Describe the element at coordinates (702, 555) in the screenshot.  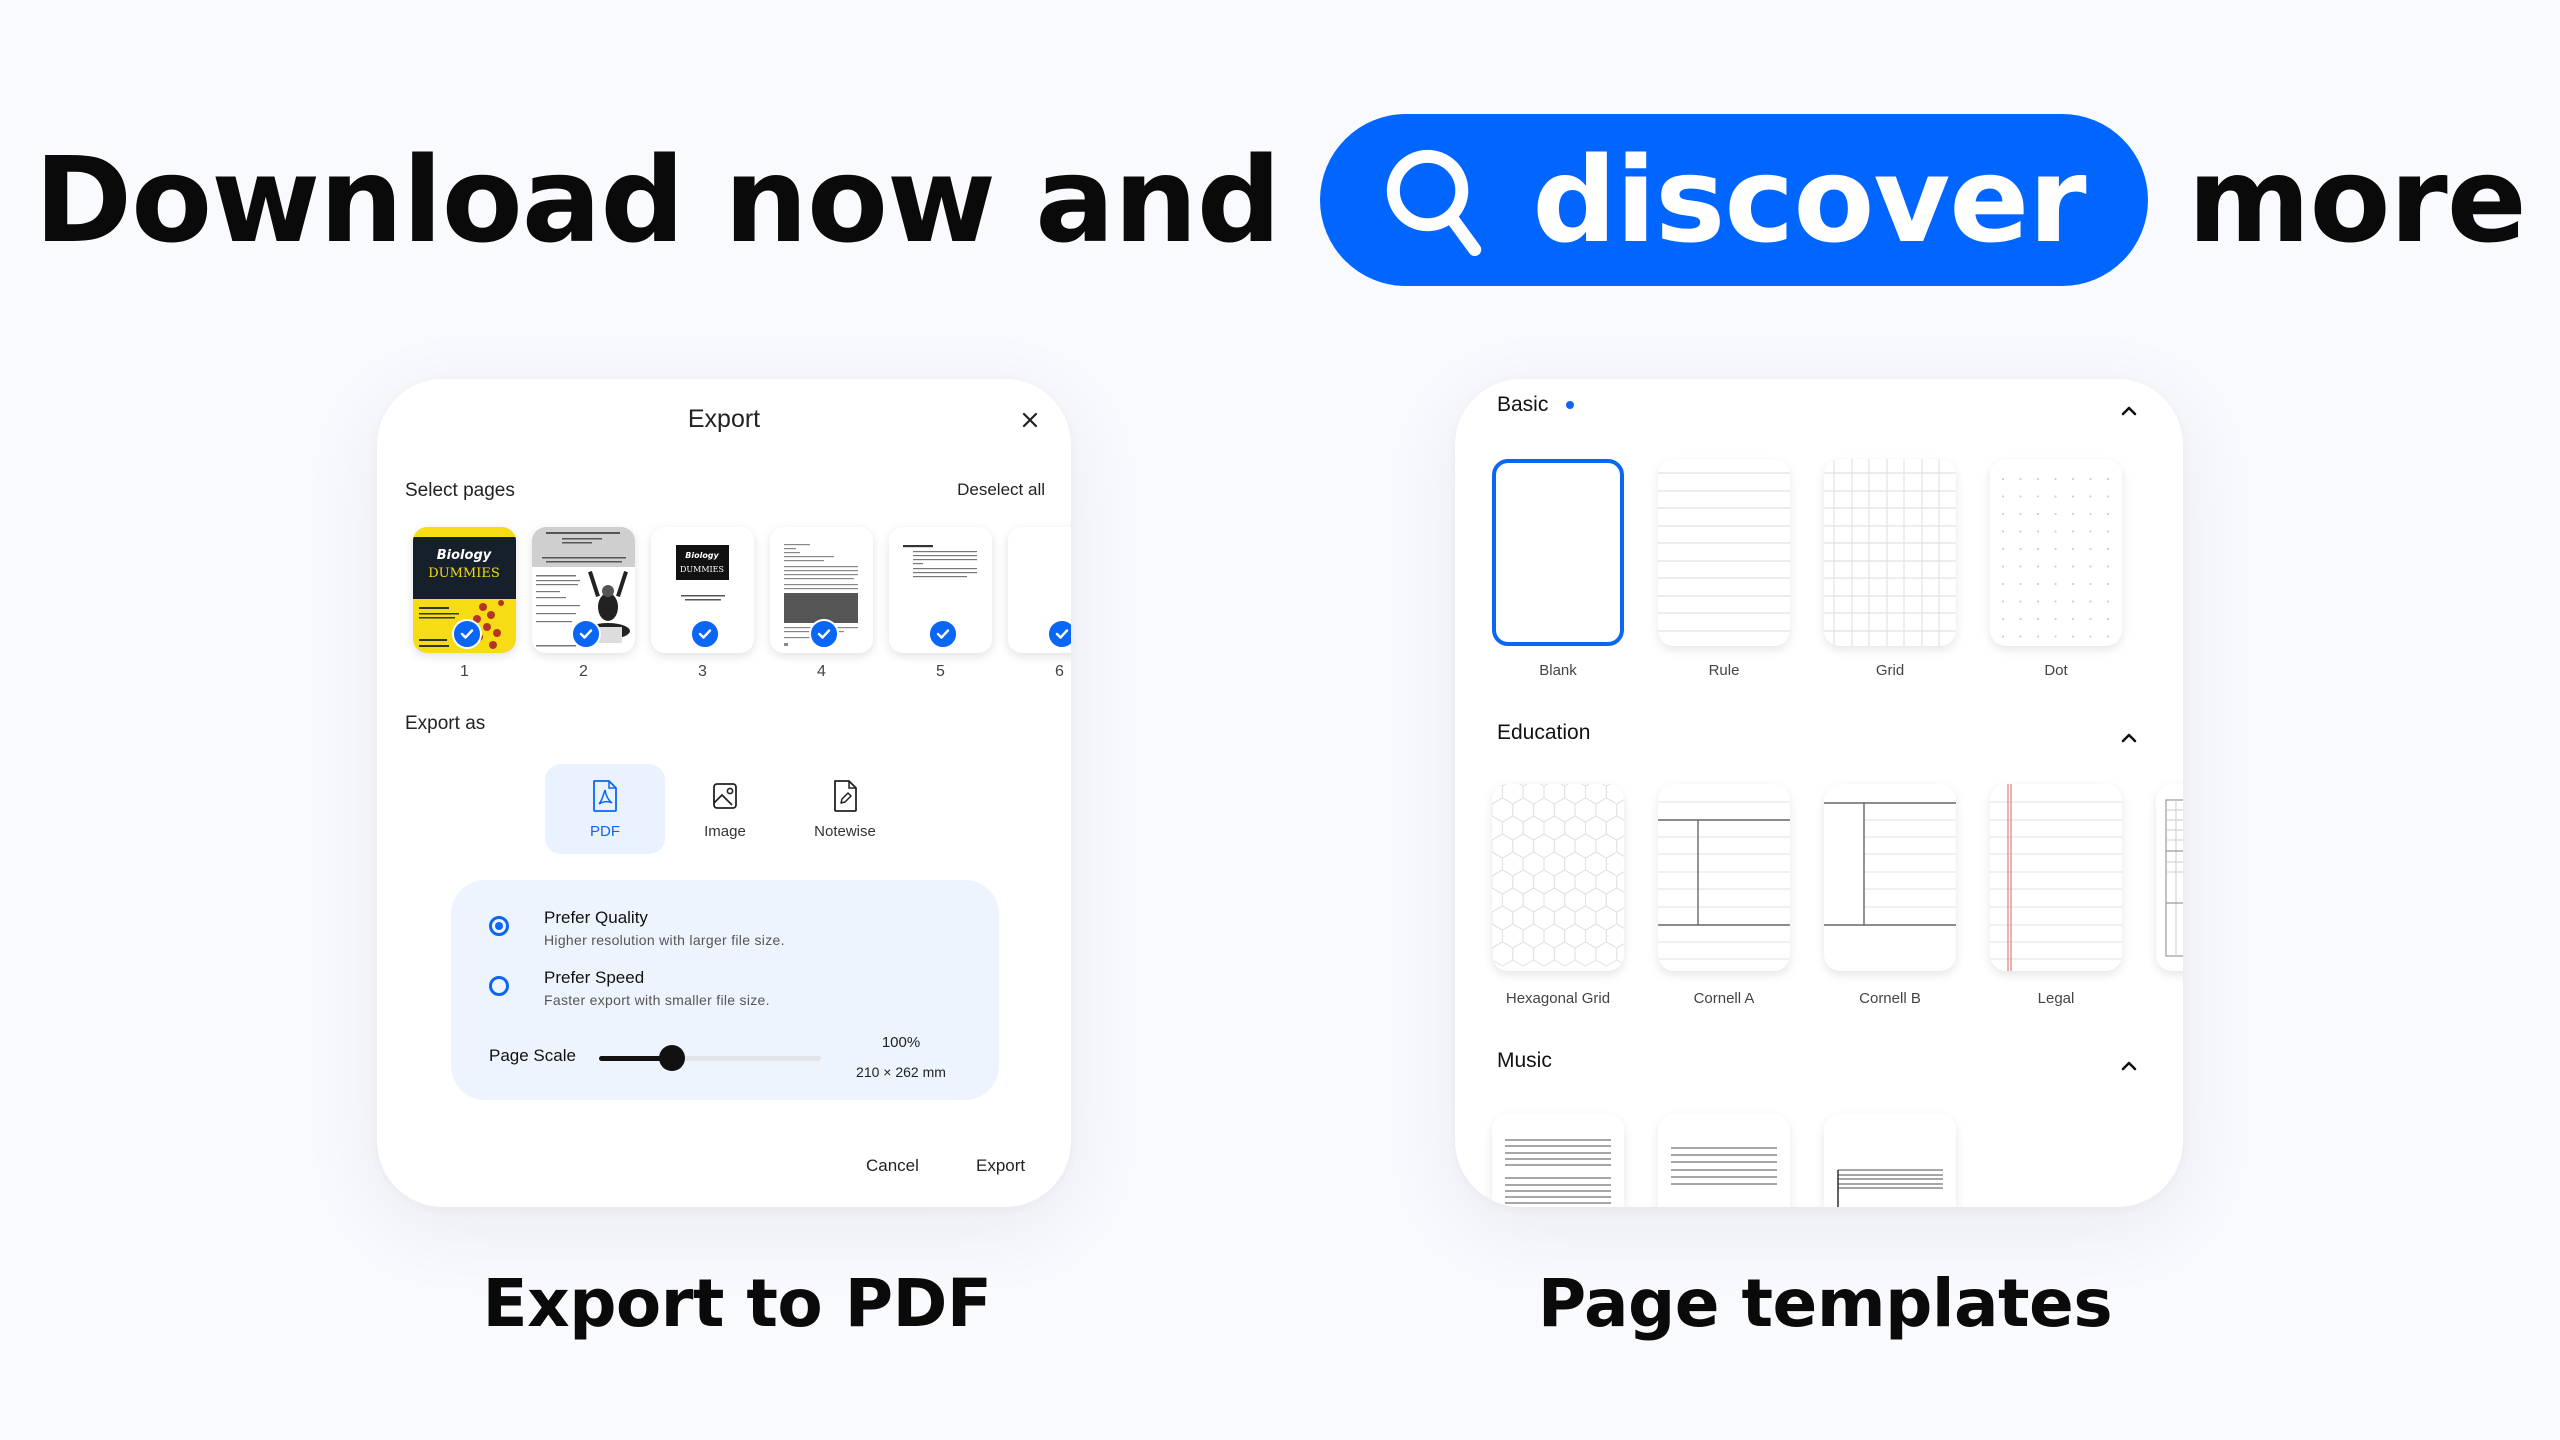
I see `svg-text: Biology` at that location.